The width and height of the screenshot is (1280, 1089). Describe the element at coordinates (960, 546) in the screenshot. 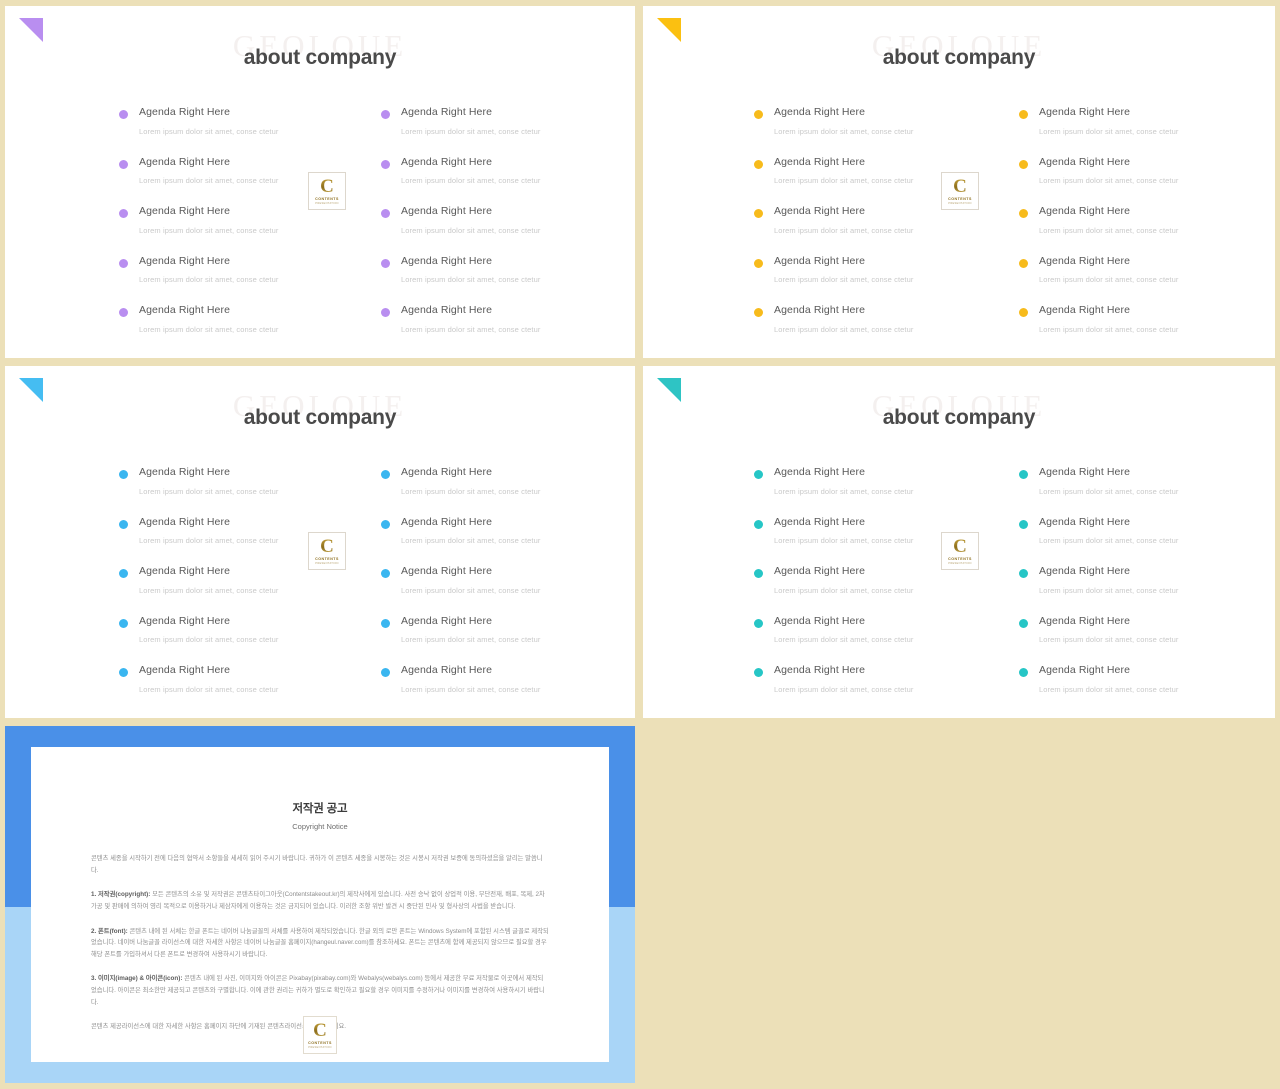

I see `logo-letter: C` at that location.